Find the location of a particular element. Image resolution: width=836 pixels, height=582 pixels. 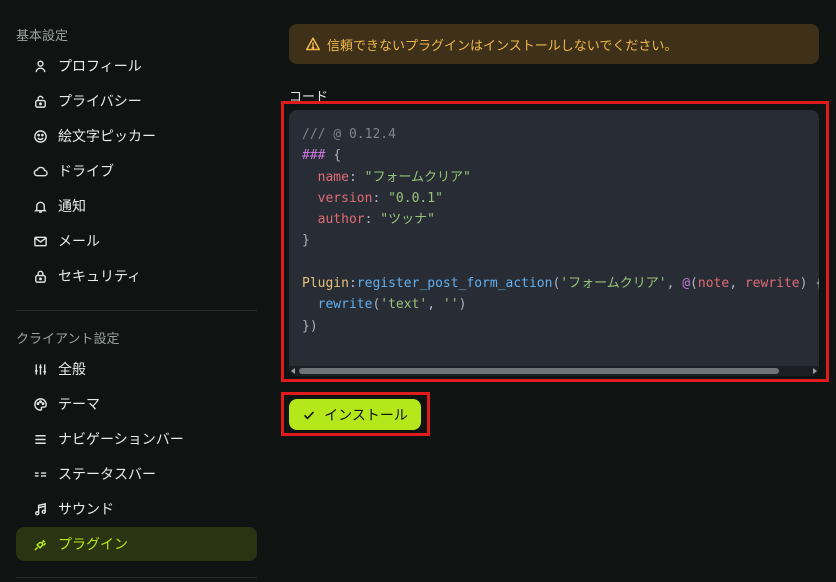

sidebar-item-theme: テーマ is located at coordinates (136, 404).